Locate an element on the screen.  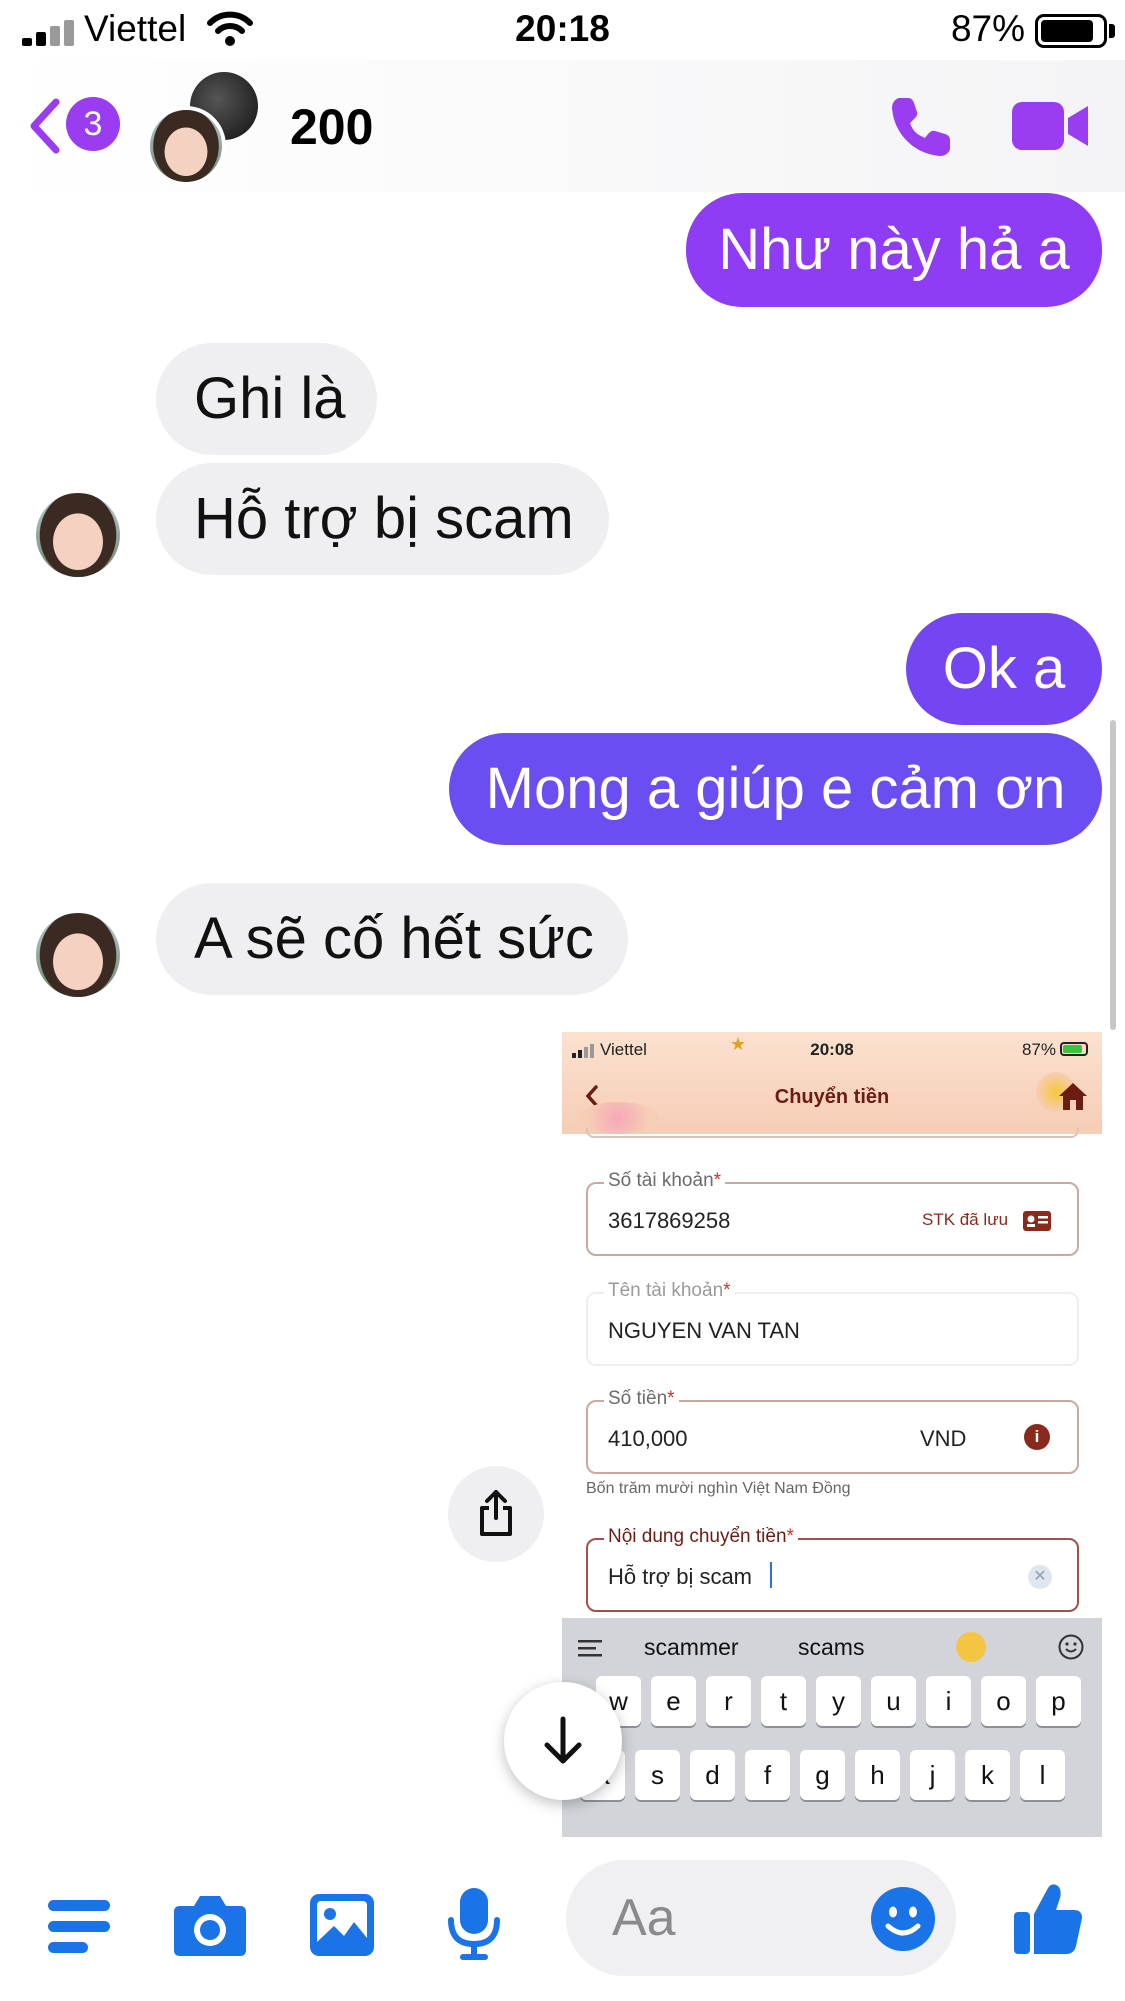
home-icon is located at coordinates (1073, 1096).